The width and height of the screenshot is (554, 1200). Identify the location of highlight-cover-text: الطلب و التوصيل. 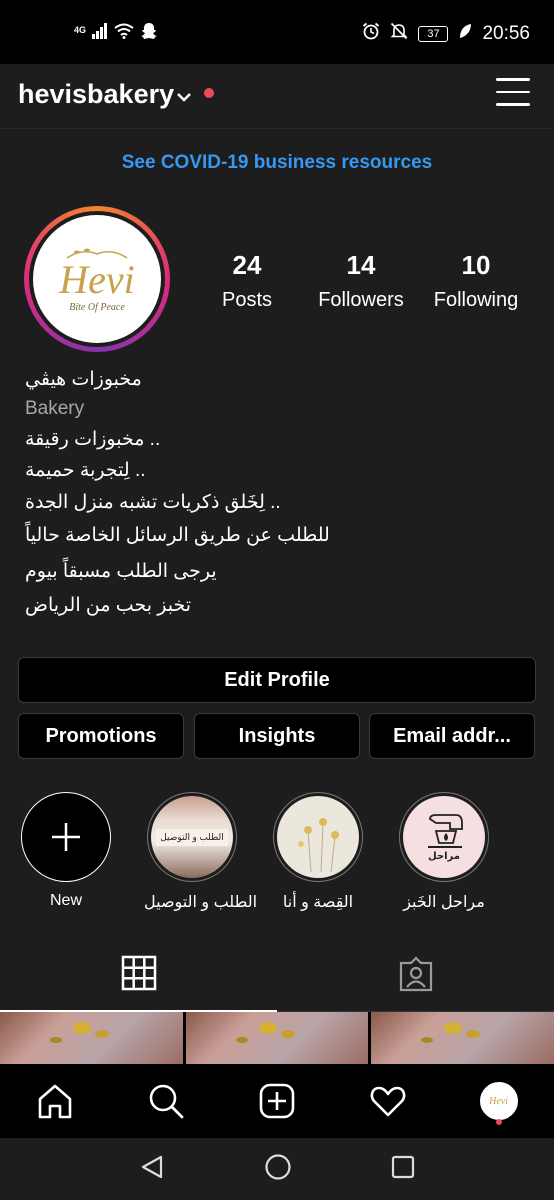
(192, 837).